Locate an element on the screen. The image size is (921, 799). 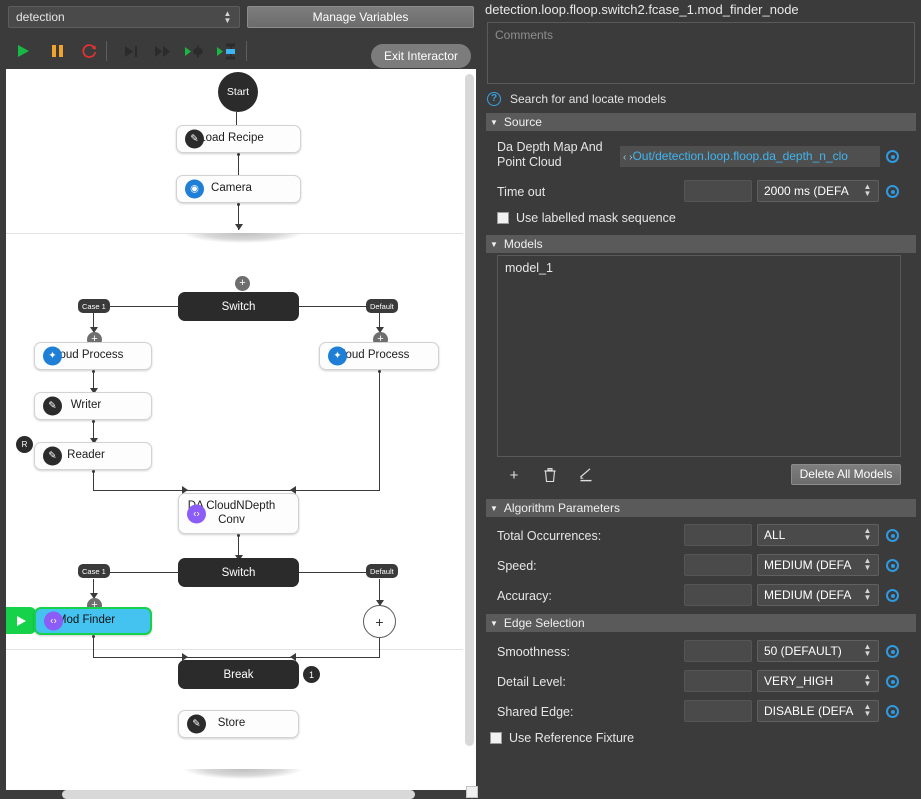
pencil-icon is located at coordinates (586, 475).